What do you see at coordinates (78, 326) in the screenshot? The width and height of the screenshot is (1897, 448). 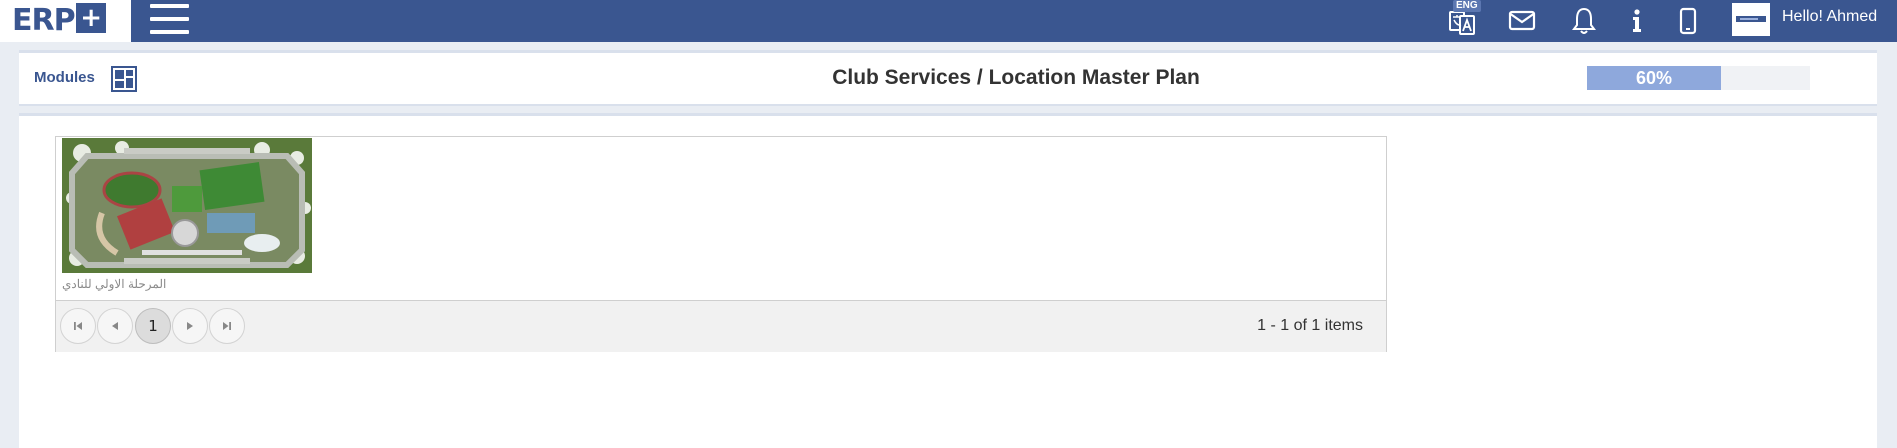 I see `first-page-icon` at bounding box center [78, 326].